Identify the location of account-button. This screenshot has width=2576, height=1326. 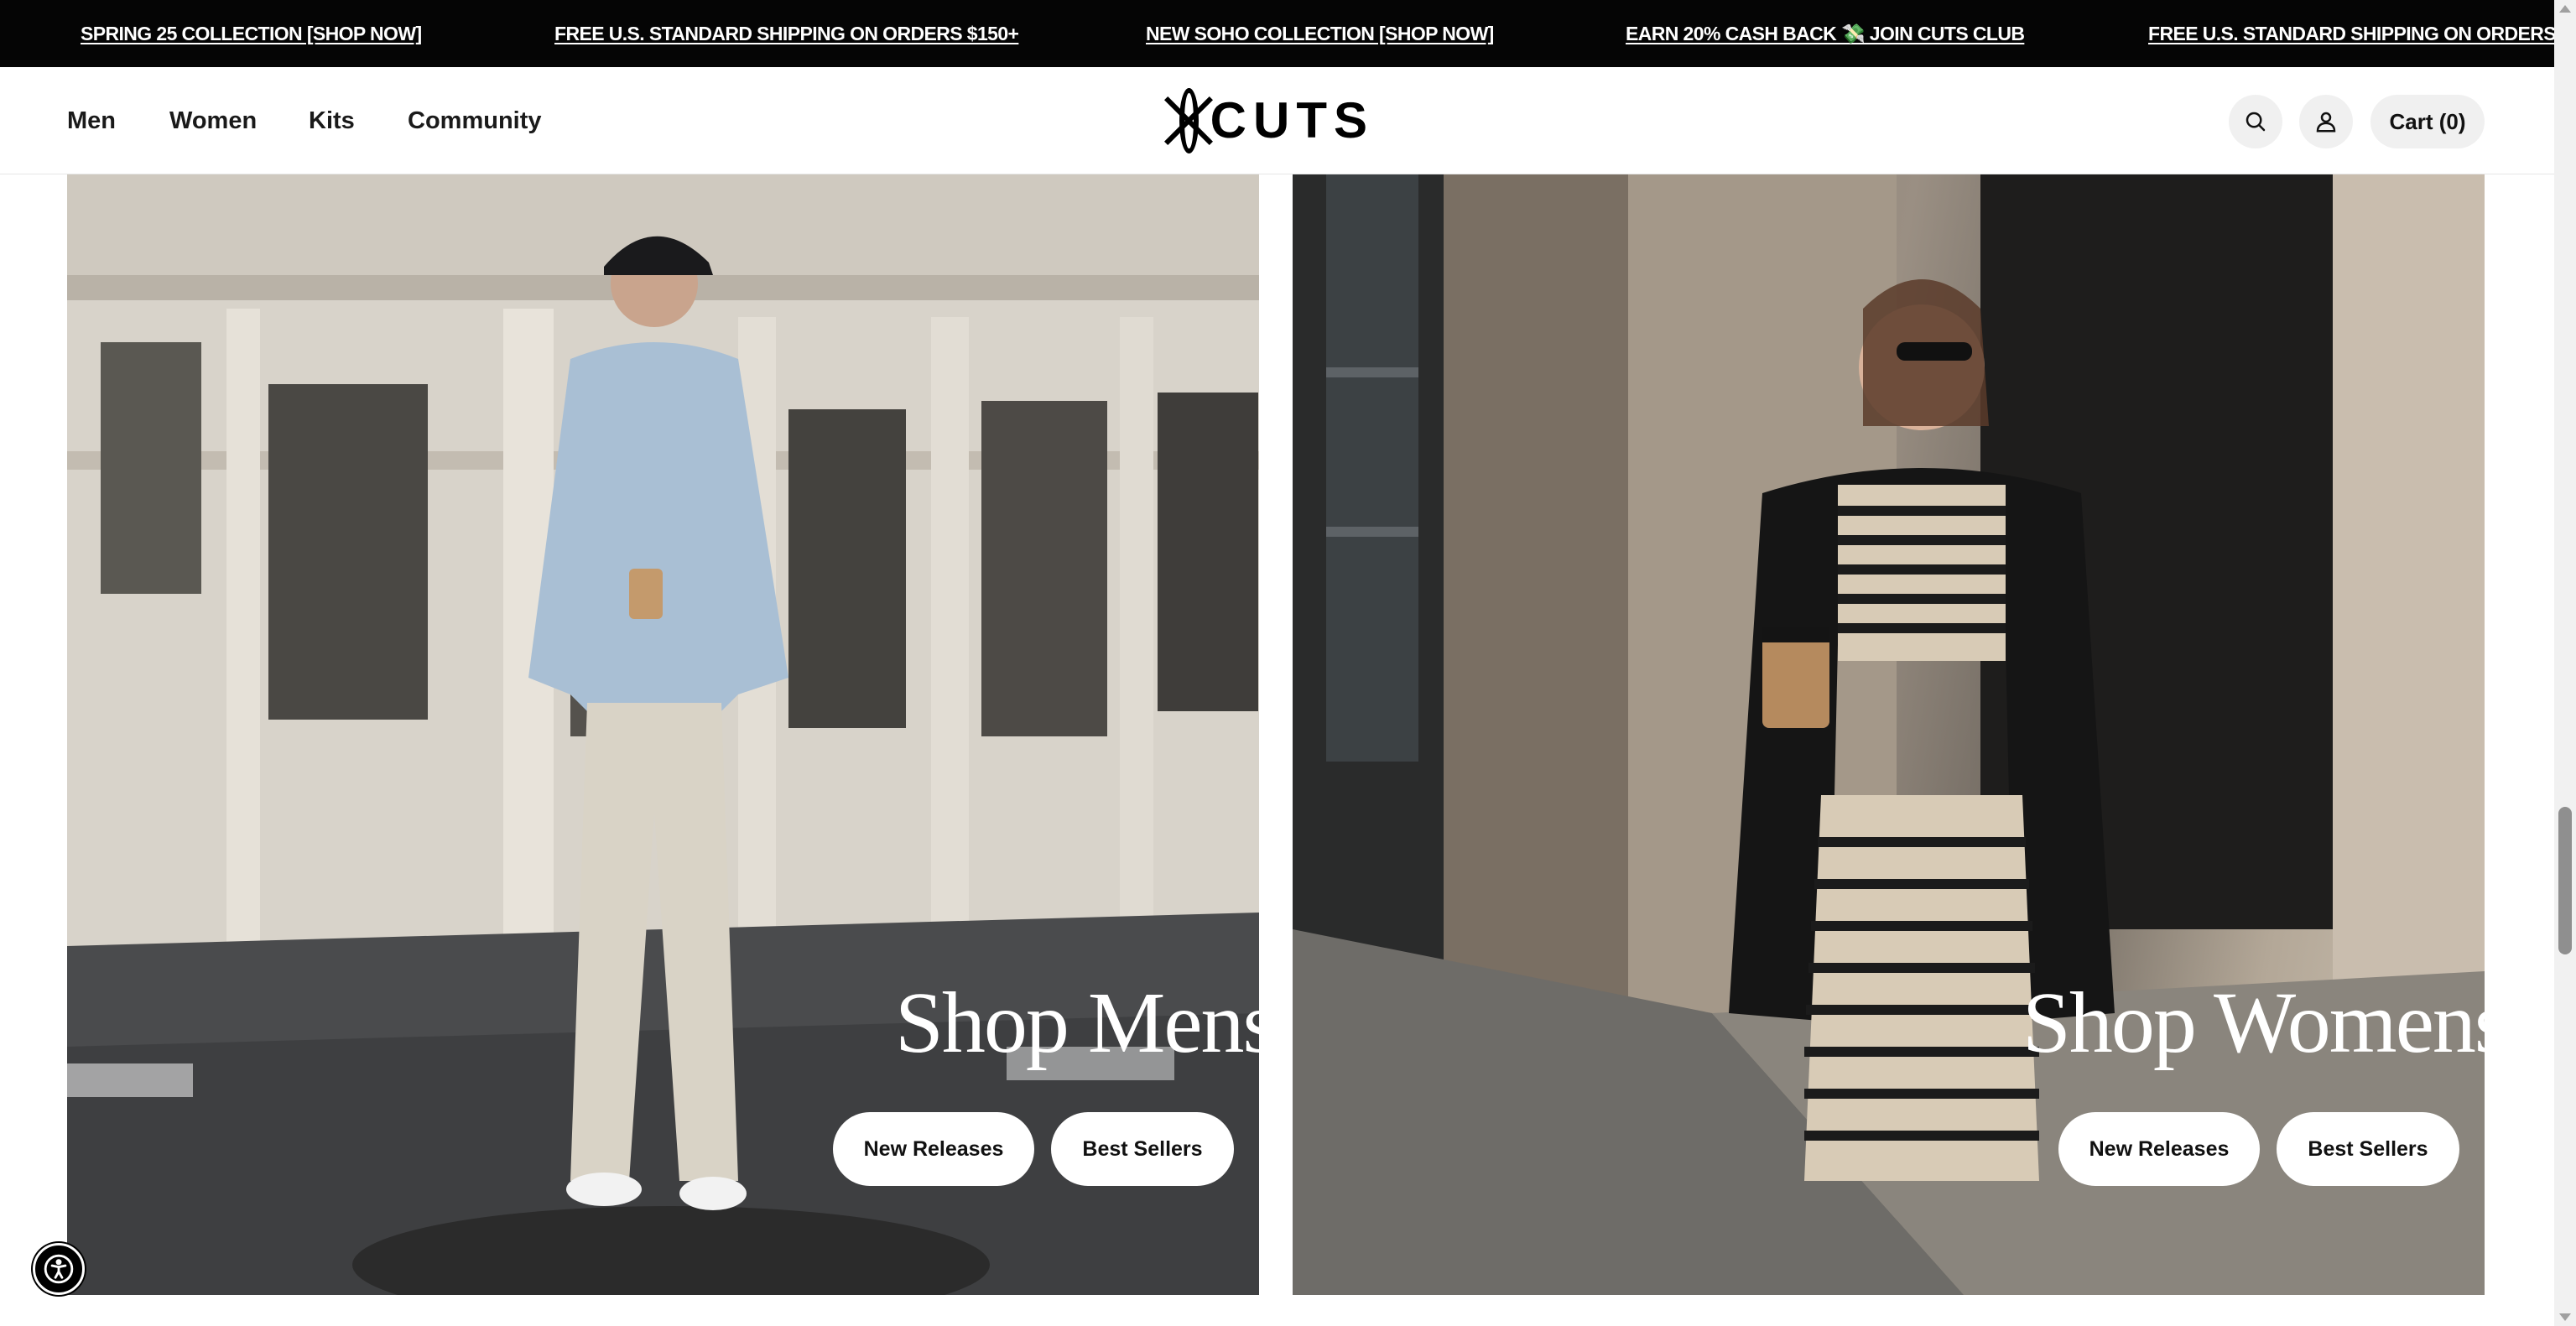
(2326, 121).